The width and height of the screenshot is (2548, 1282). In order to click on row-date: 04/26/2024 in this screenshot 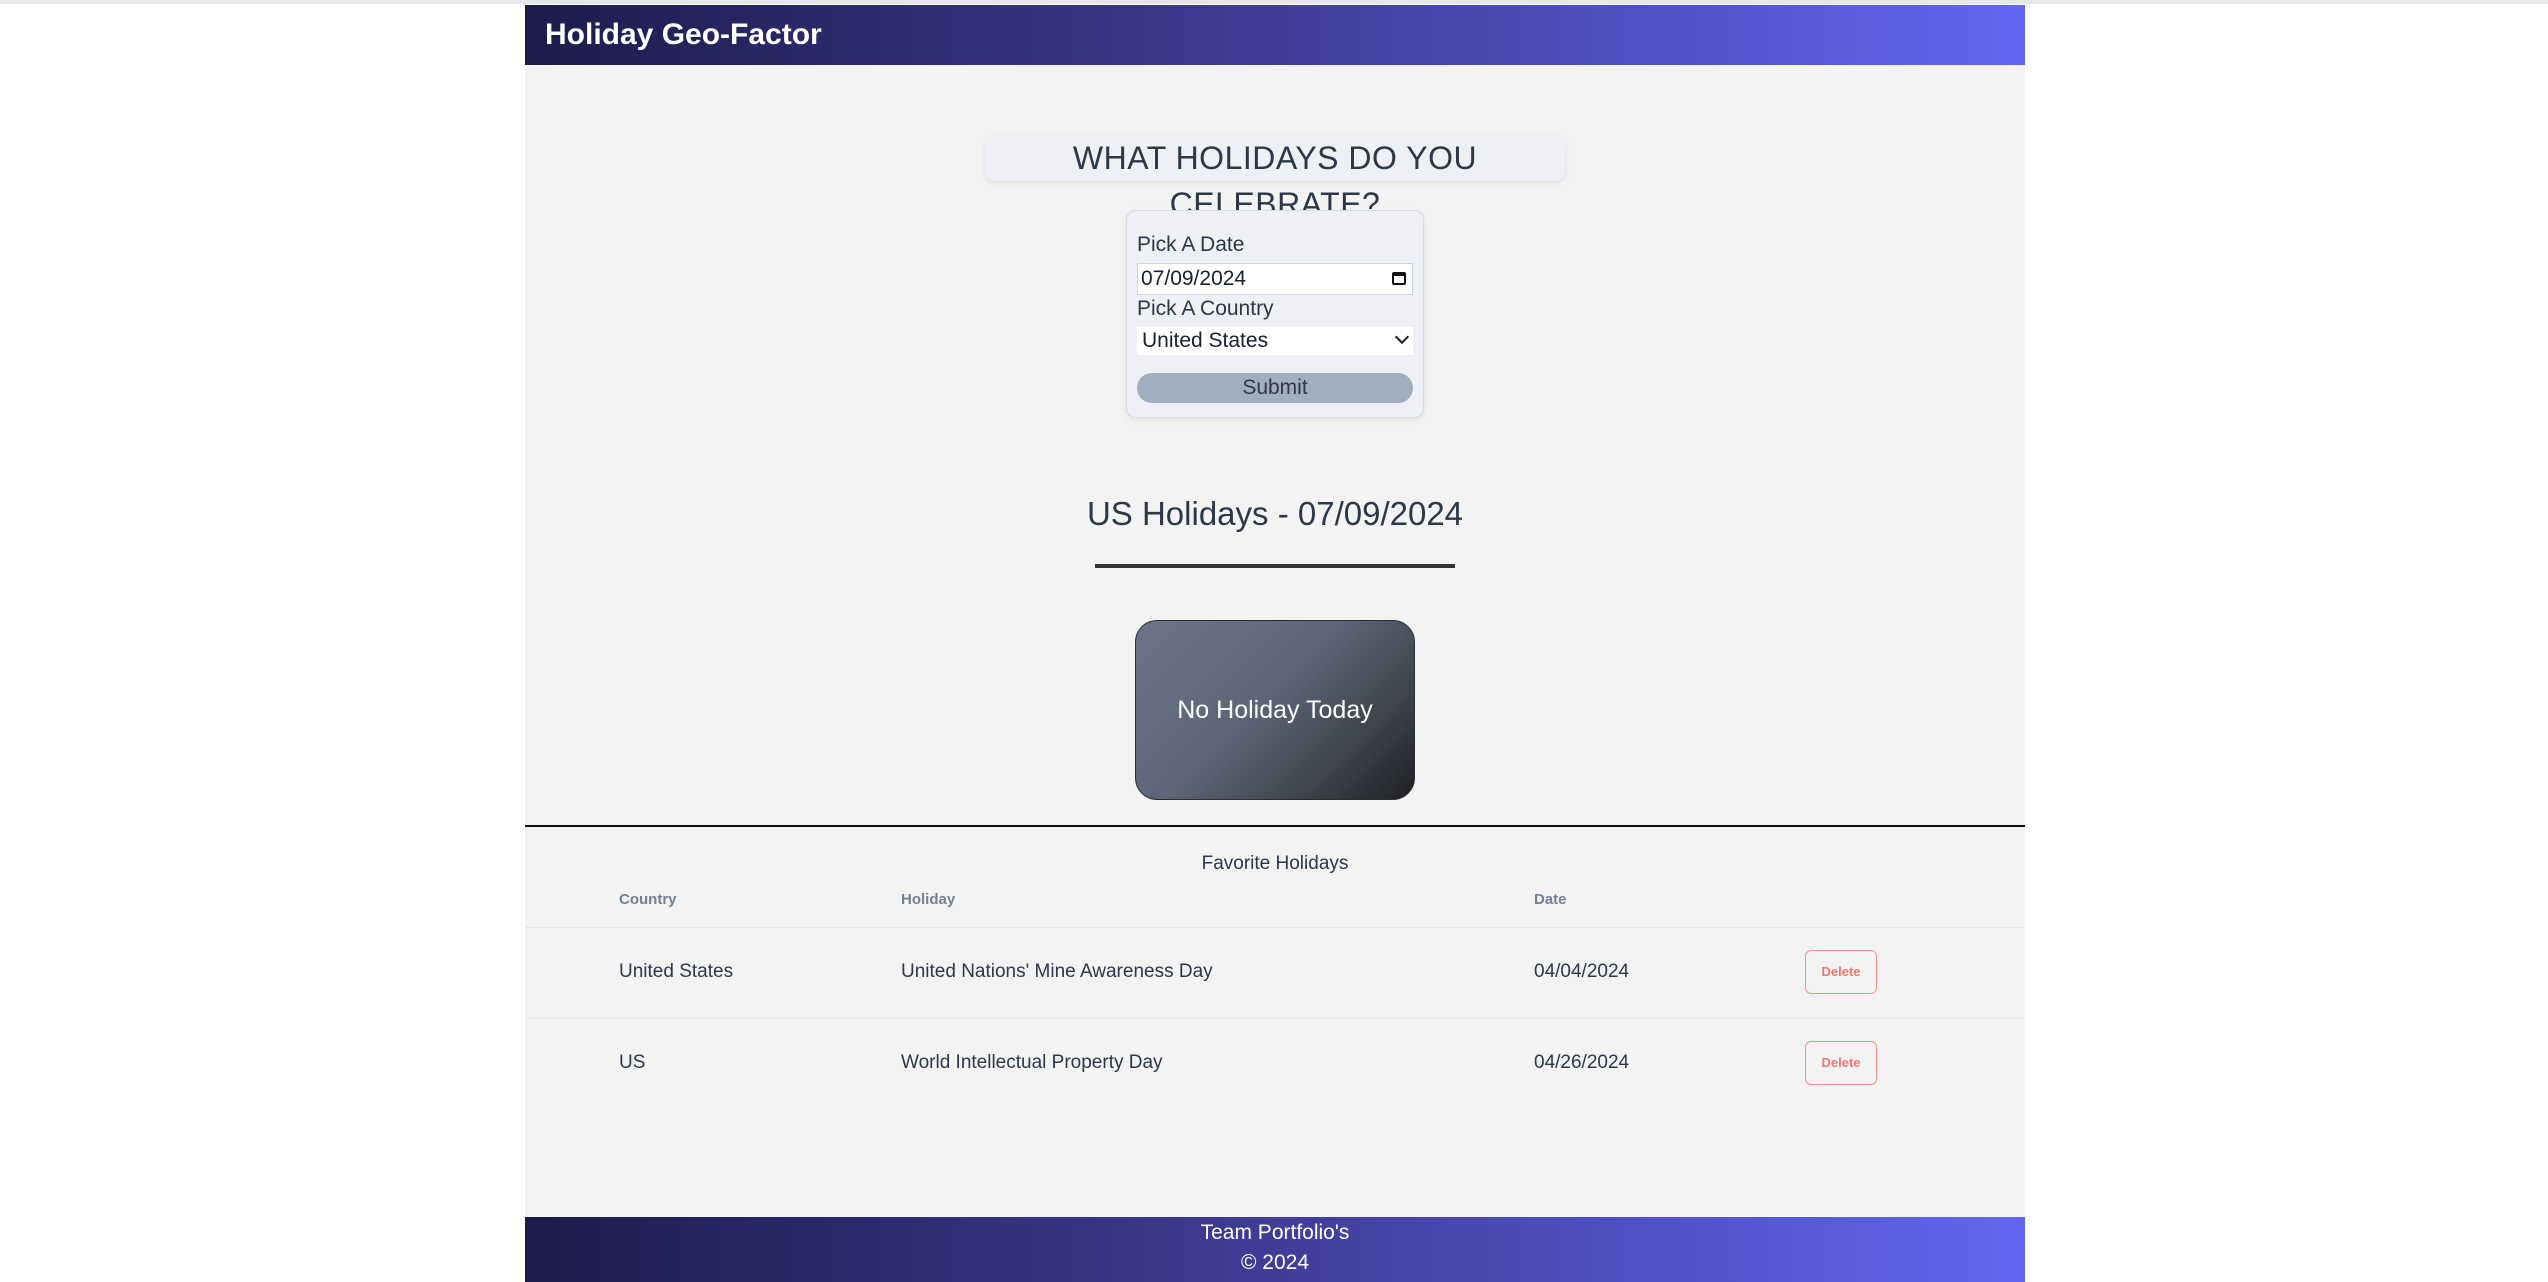, I will do `click(1582, 1062)`.